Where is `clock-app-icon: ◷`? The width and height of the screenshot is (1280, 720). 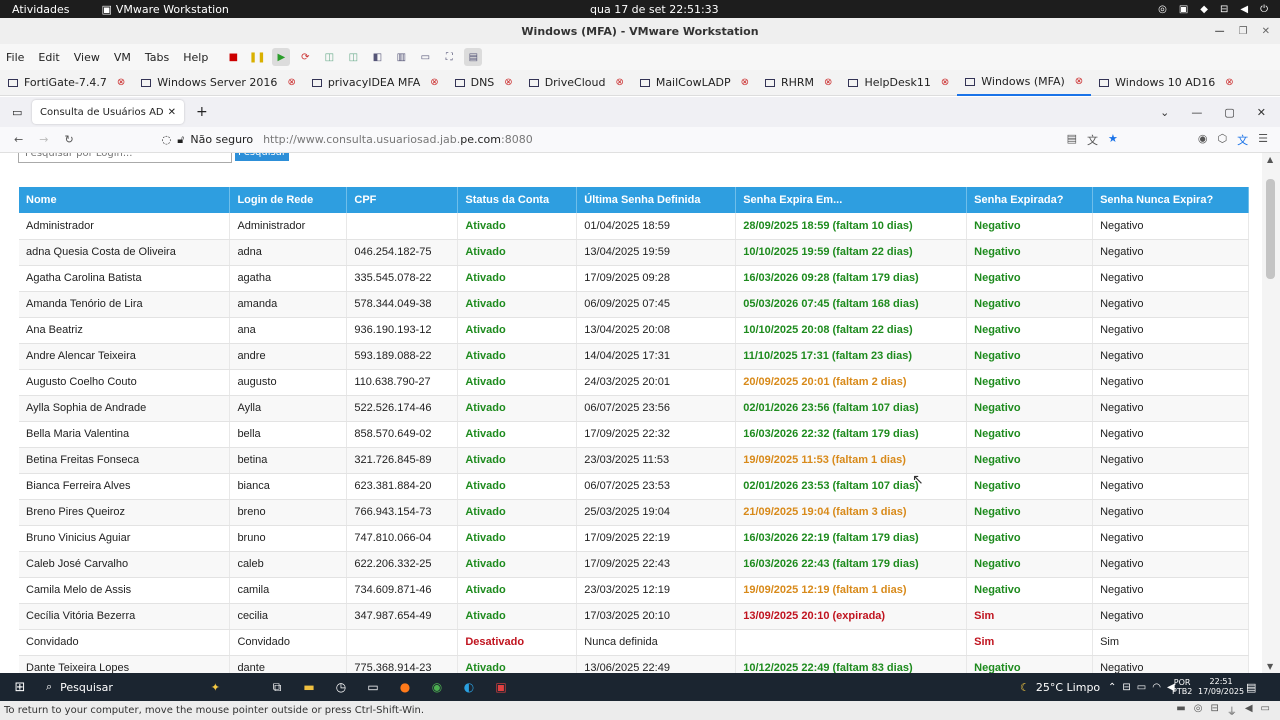 clock-app-icon: ◷ is located at coordinates (341, 687).